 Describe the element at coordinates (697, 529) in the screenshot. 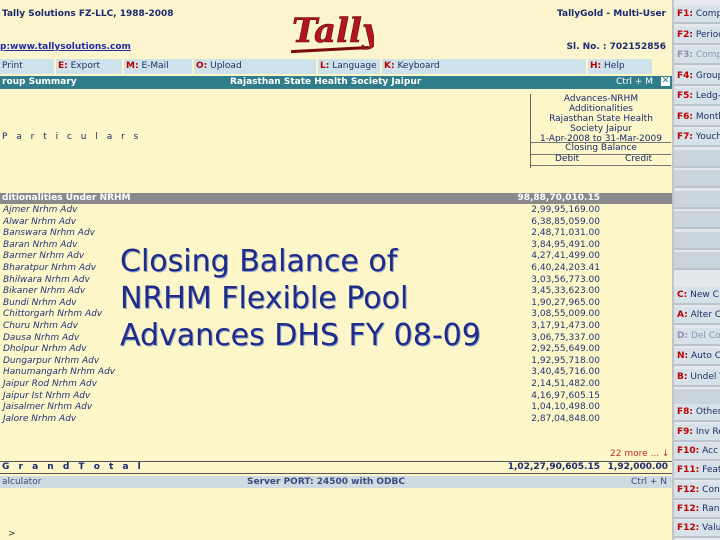

I see `f12-value-button: F12: Valu` at that location.